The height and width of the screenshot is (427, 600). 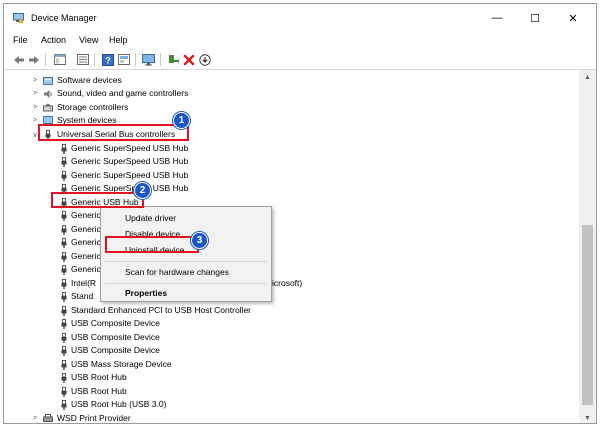 I want to click on device-list-button, so click(x=82, y=59).